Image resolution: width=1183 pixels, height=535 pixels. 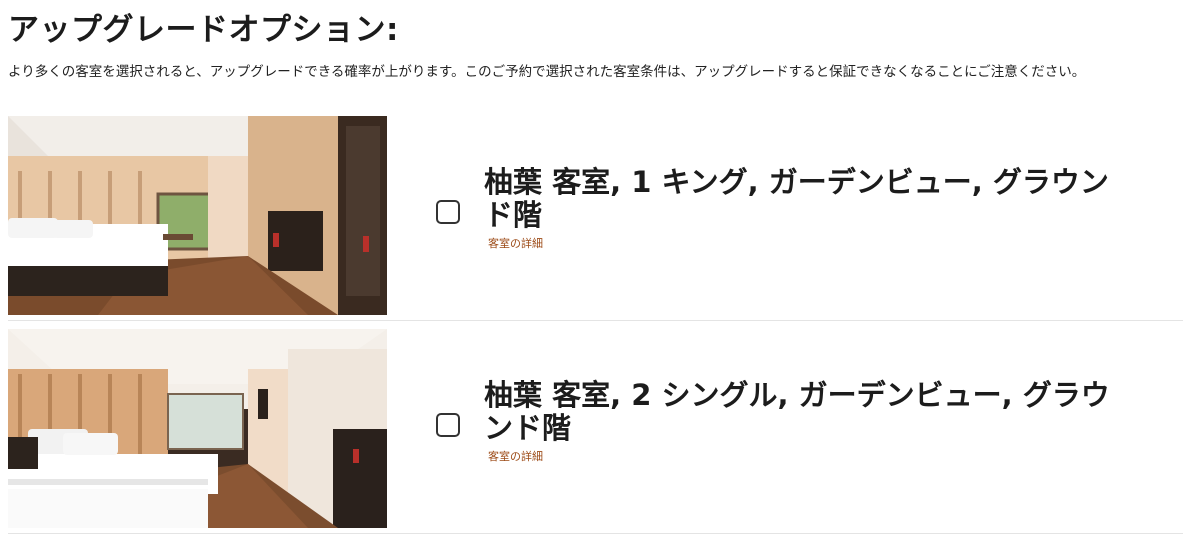 What do you see at coordinates (197, 215) in the screenshot?
I see `room-photo-king` at bounding box center [197, 215].